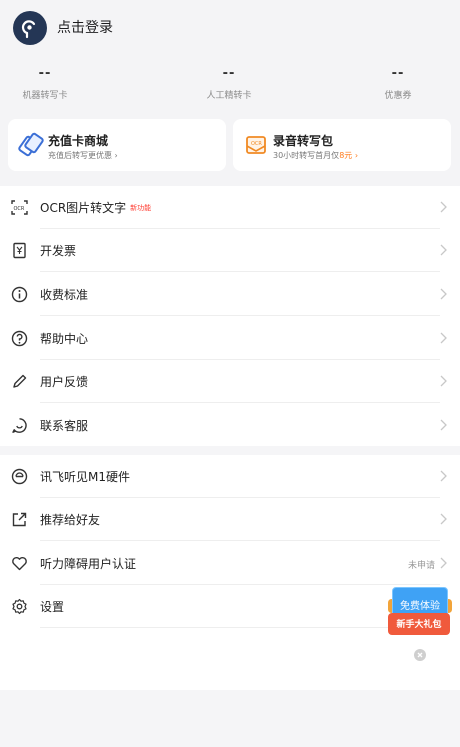 The height and width of the screenshot is (747, 460). I want to click on menu-item-customer-service: 联系客服, so click(230, 425).